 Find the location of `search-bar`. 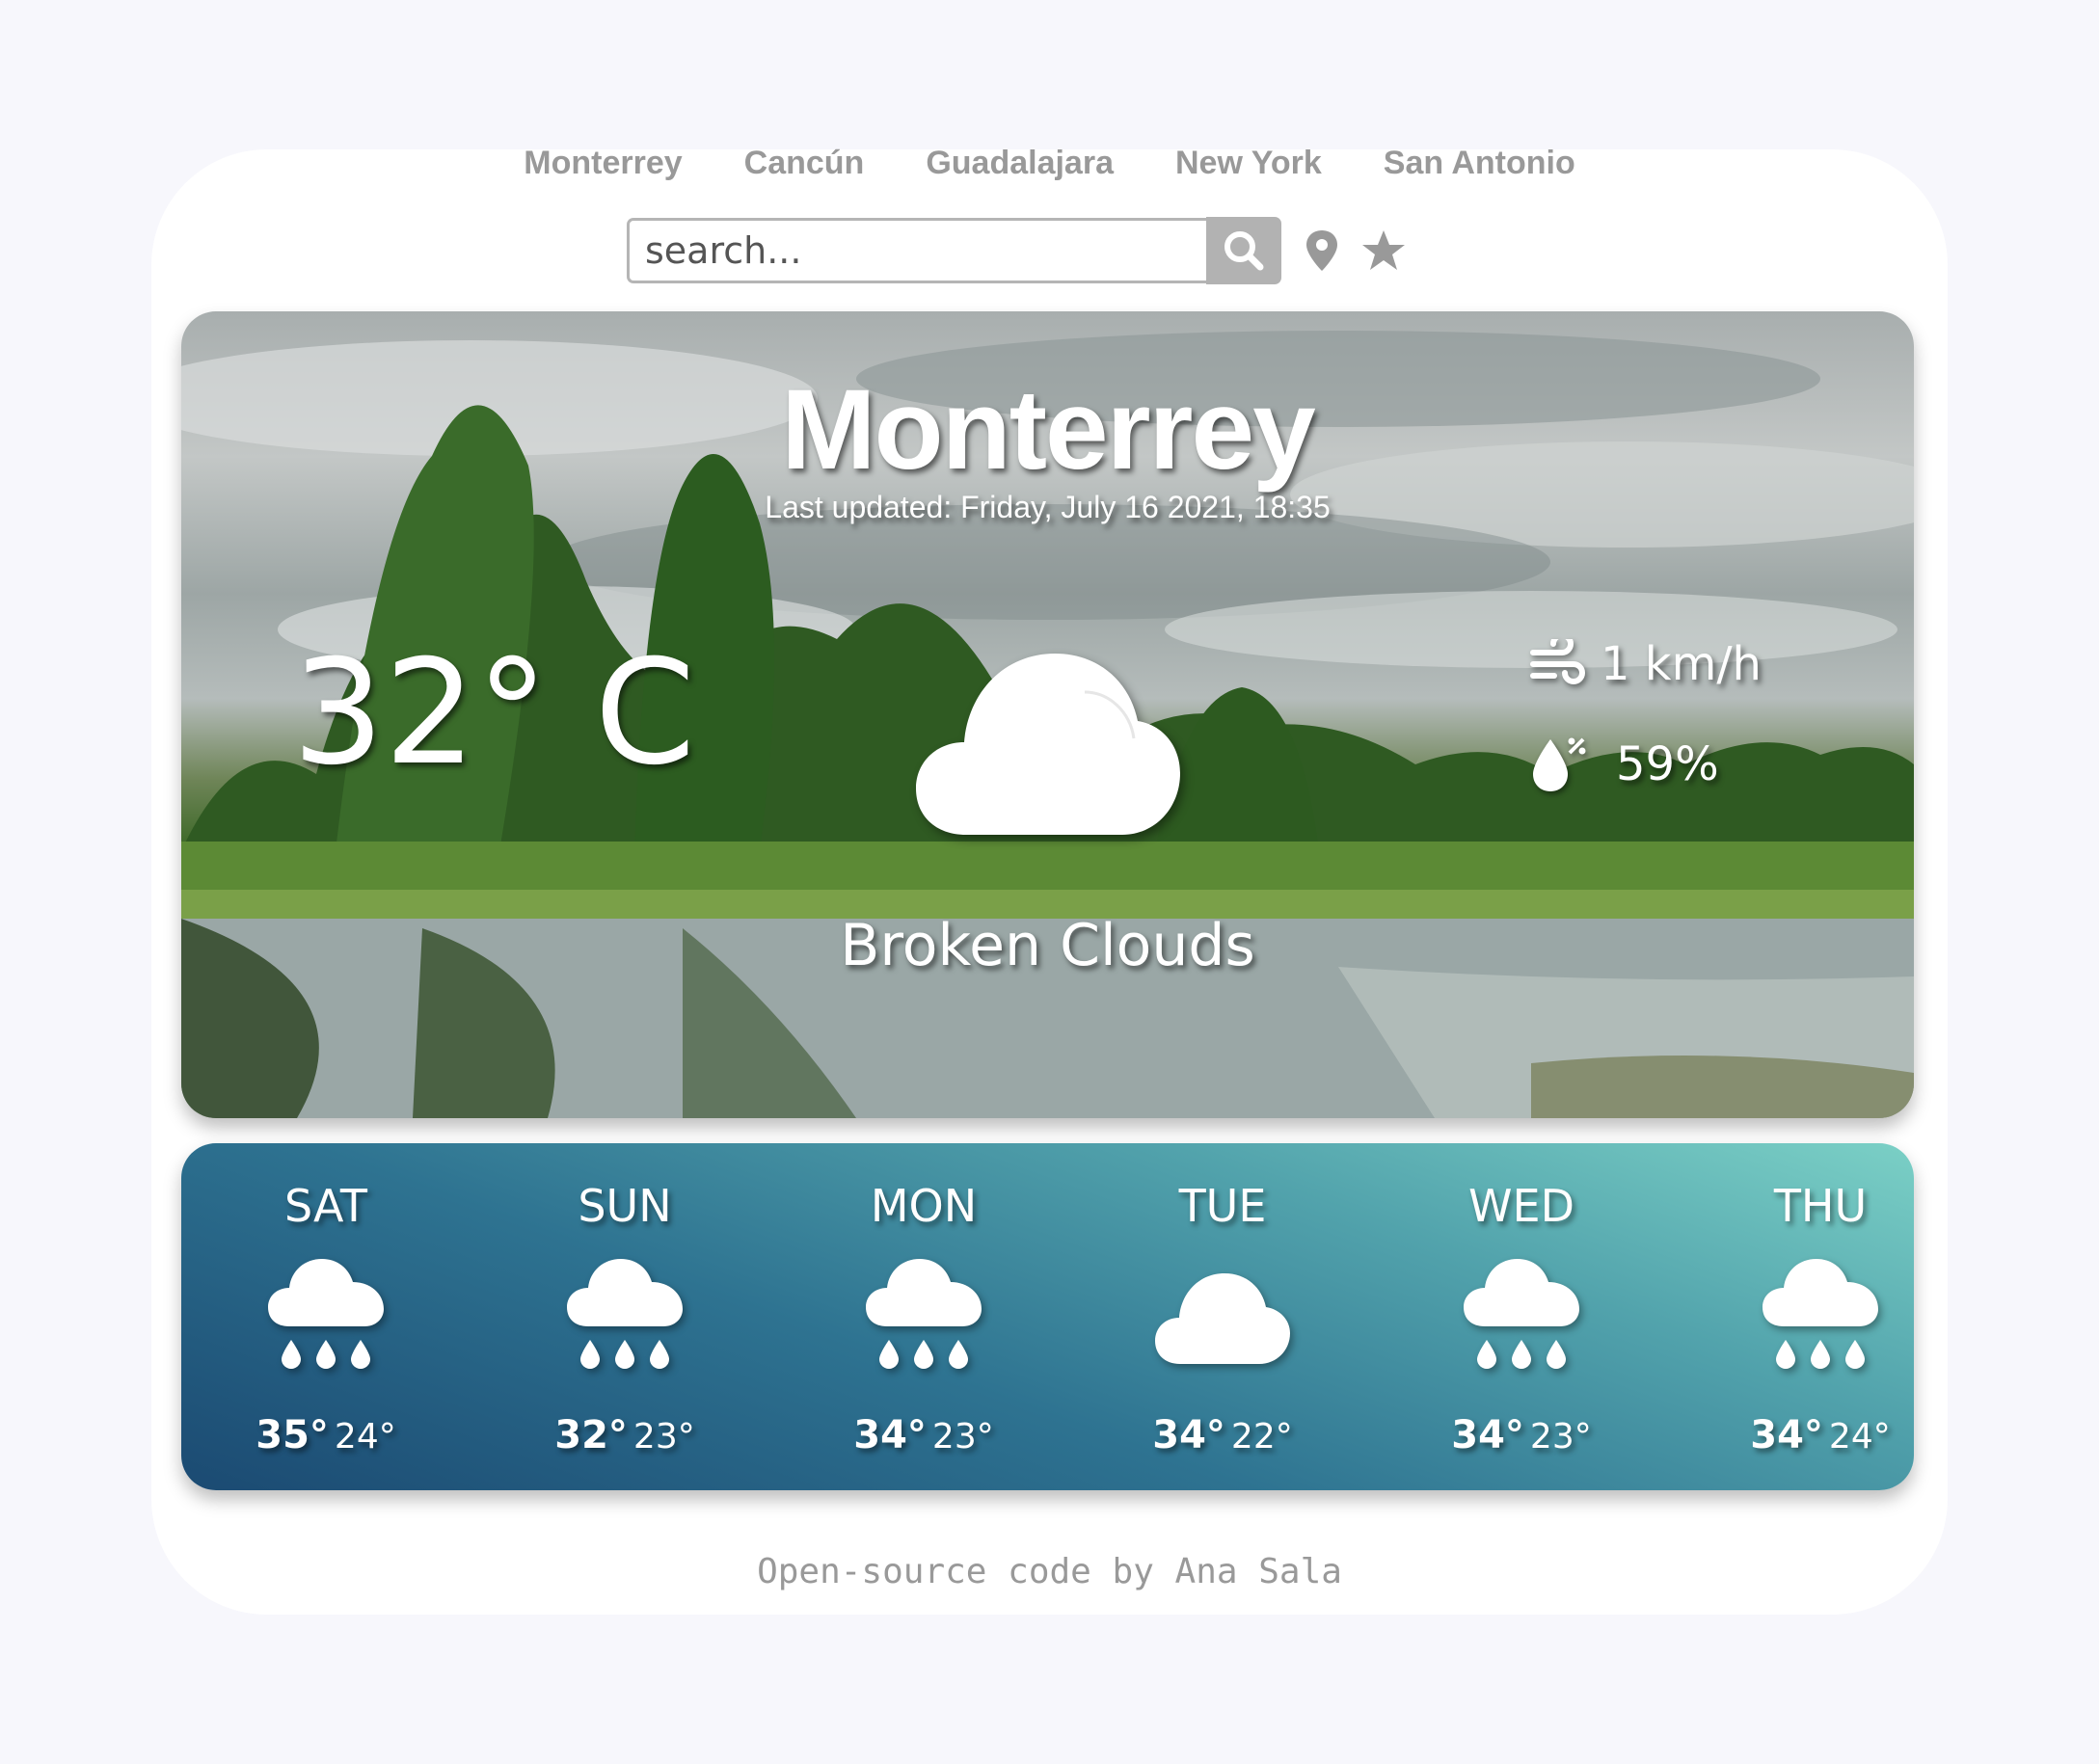

search-bar is located at coordinates (1017, 250).